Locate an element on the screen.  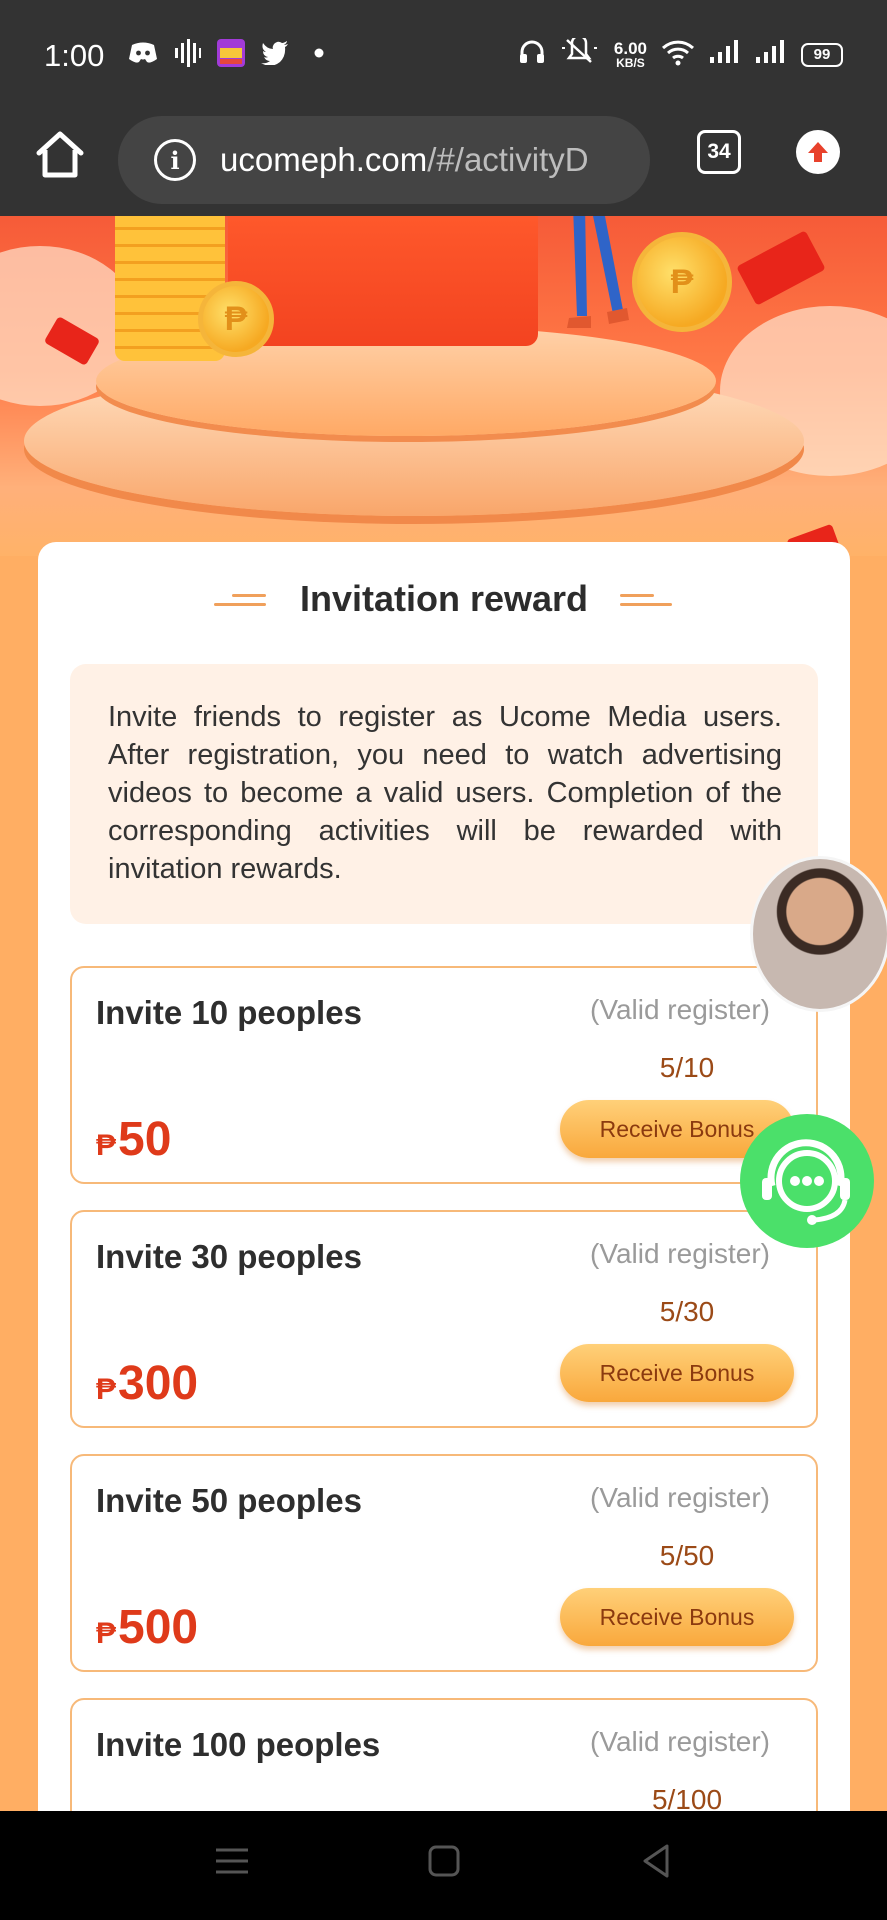
url-path: /#/activityD is located at coordinates (508, 159).